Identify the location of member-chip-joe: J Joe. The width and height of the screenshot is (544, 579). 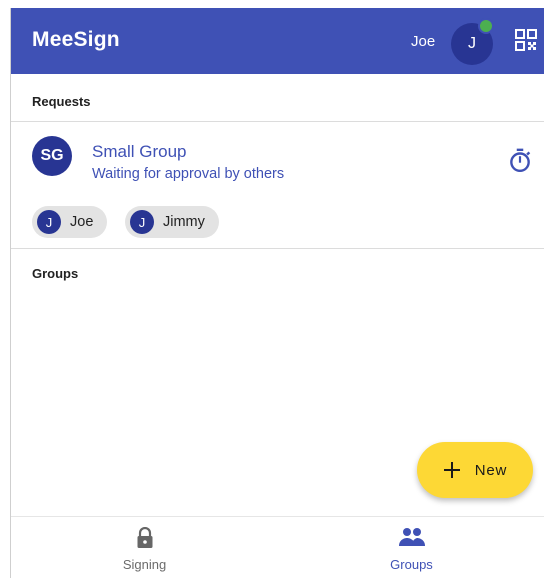
(70, 222).